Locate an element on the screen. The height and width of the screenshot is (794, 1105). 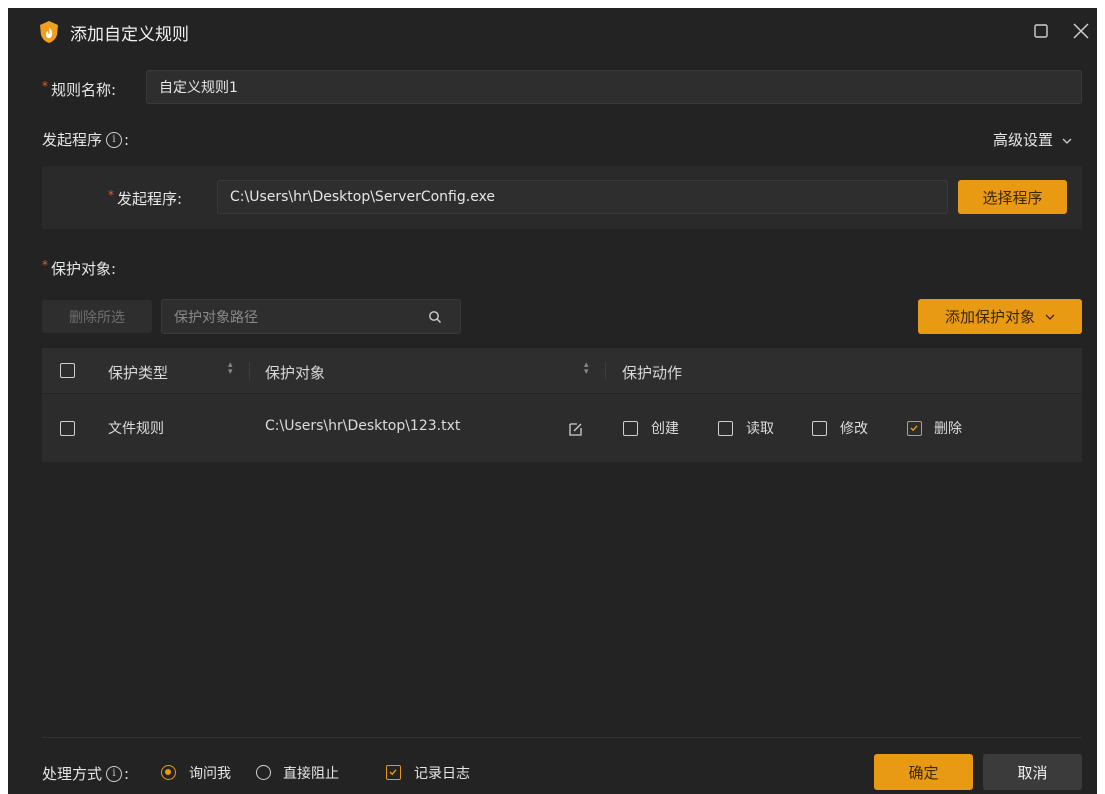
delete-selected-button: 删除所选 is located at coordinates (97, 316).